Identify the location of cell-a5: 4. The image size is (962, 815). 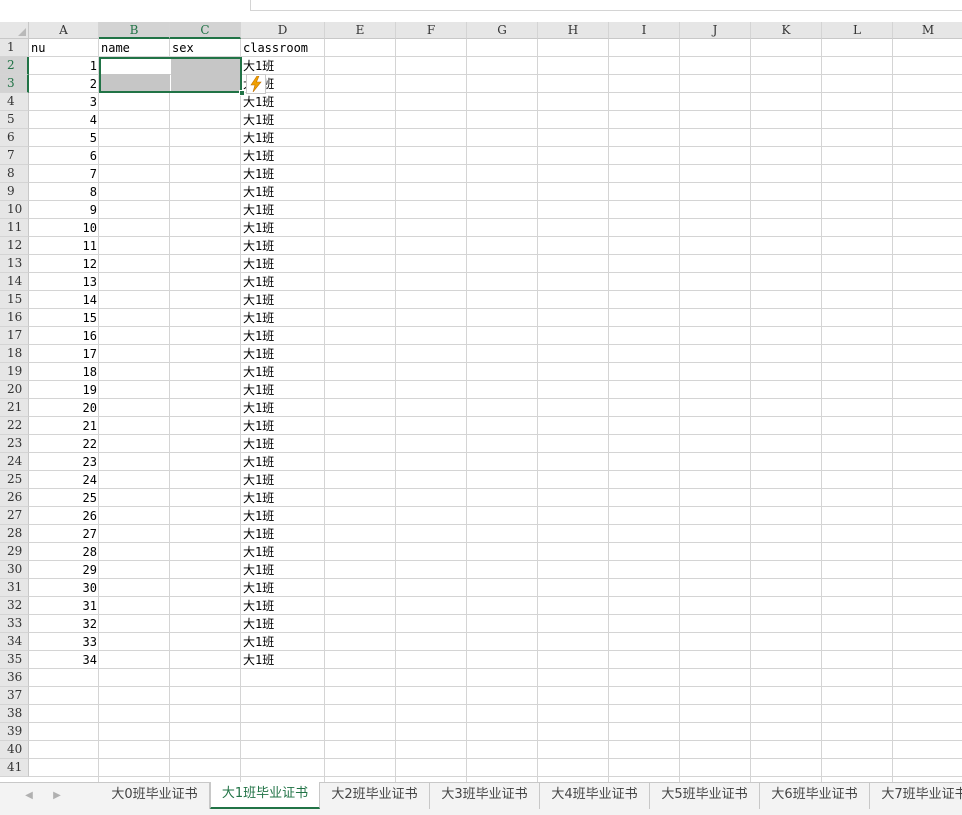
(64, 120).